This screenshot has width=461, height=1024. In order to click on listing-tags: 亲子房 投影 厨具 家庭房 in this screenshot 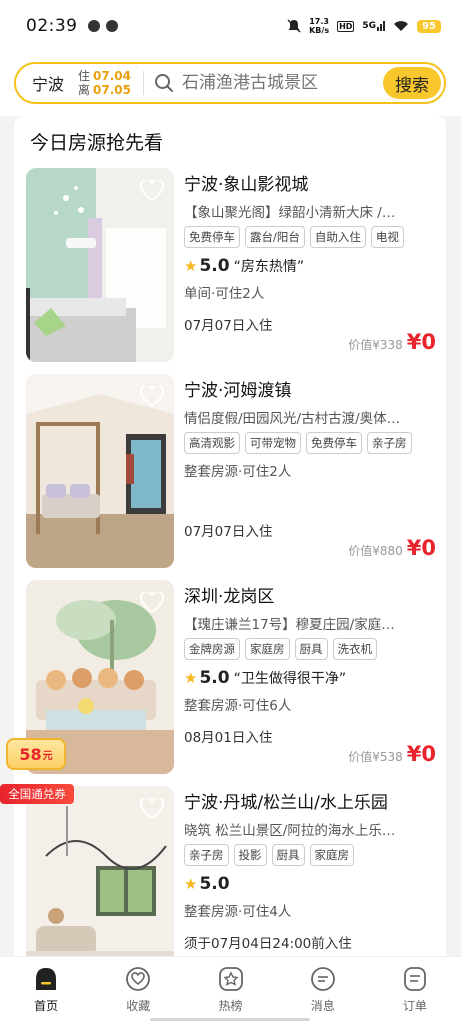, I will do `click(310, 855)`.